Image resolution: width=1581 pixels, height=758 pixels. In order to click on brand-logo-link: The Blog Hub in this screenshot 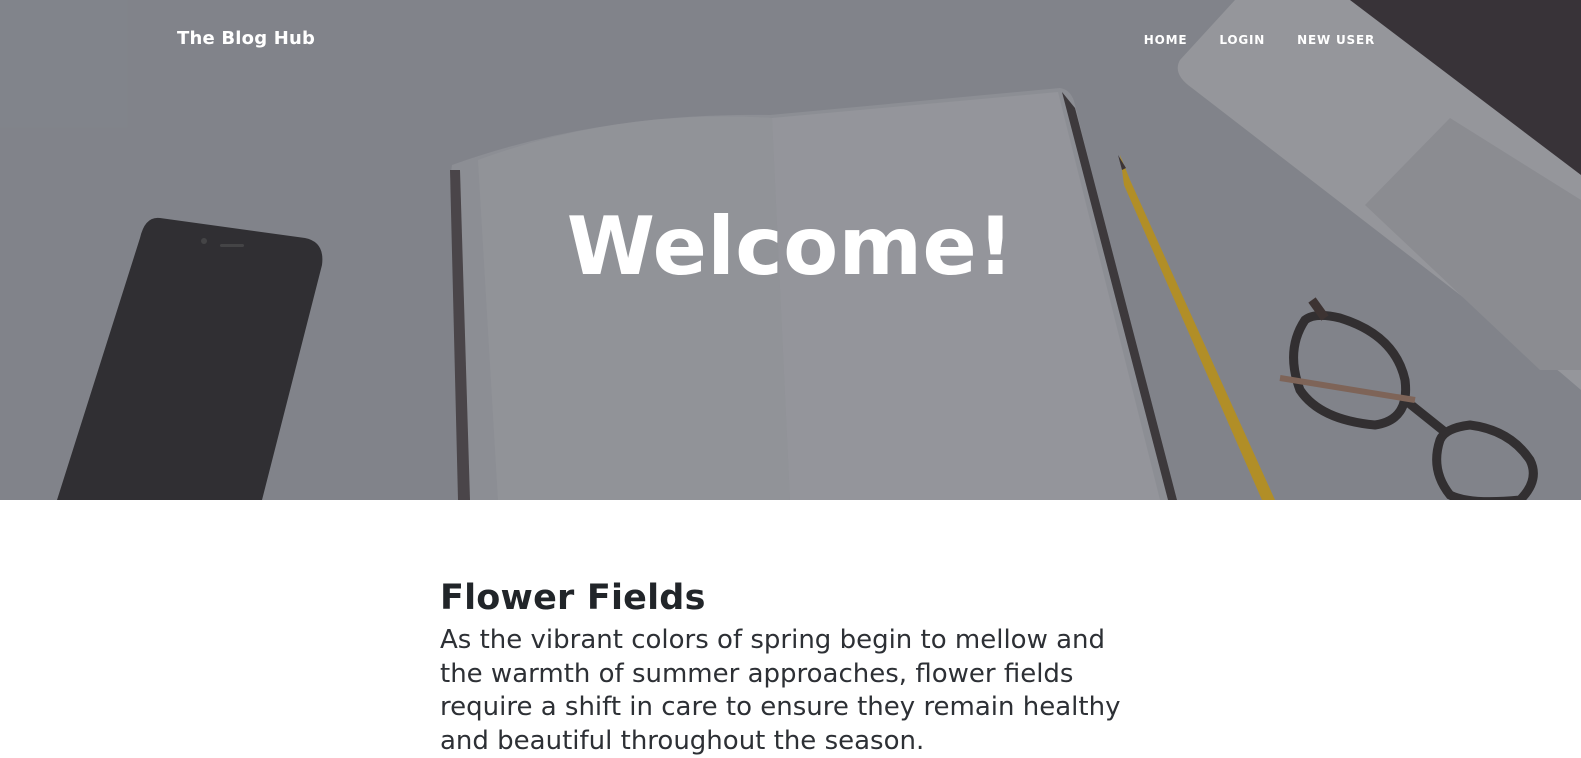, I will do `click(246, 38)`.